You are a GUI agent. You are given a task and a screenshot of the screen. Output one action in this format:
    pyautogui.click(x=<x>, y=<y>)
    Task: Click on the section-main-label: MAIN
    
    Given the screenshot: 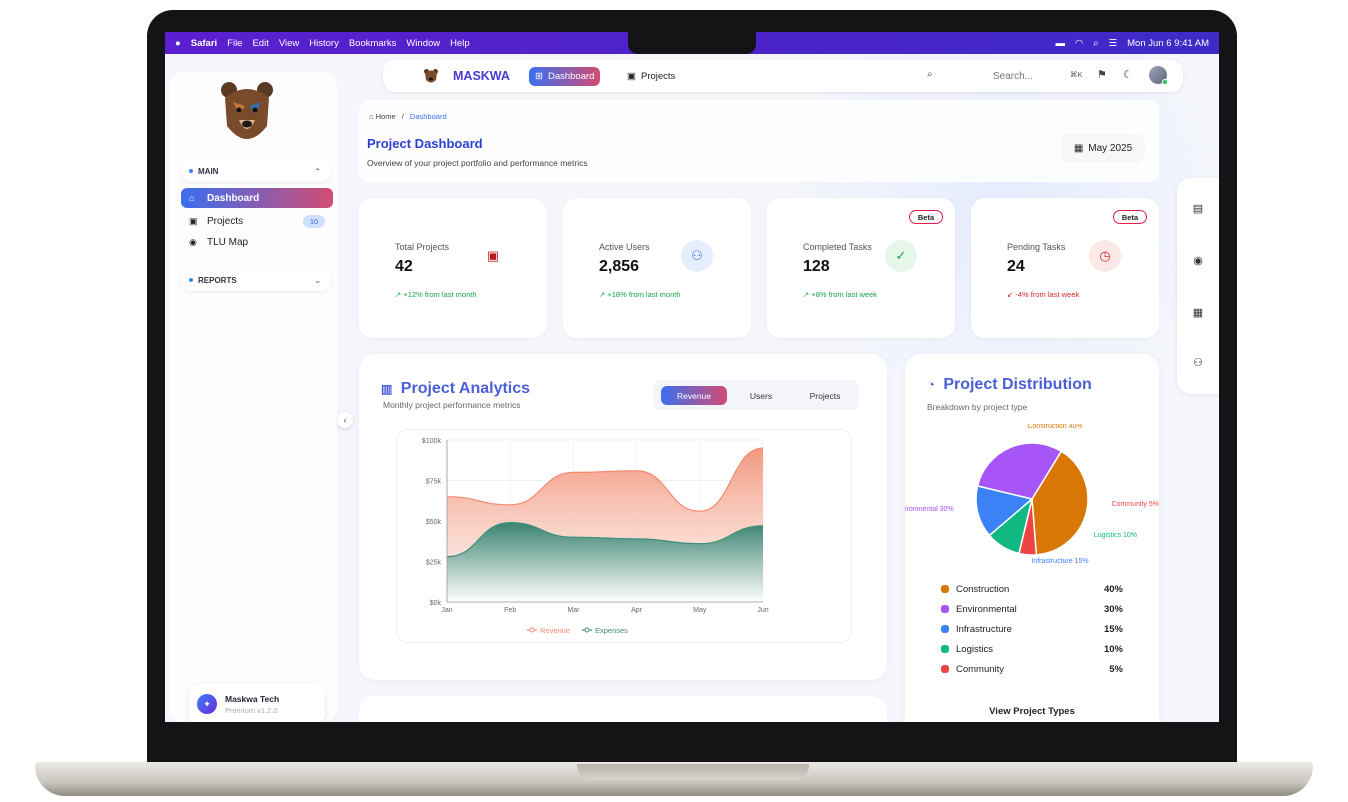 What is the action you would take?
    pyautogui.click(x=208, y=171)
    